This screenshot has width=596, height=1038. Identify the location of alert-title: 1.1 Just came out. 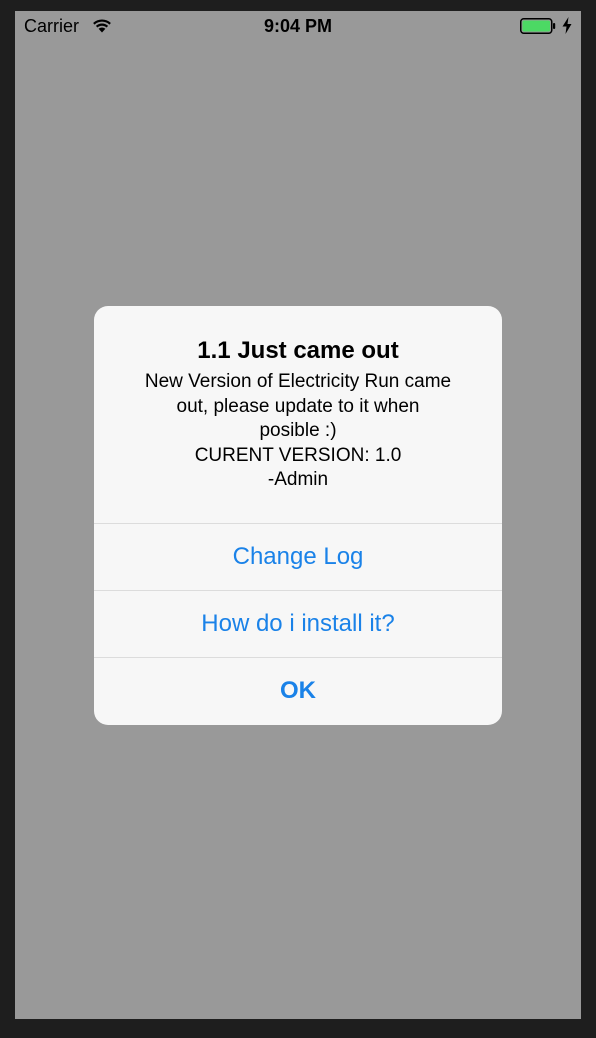
(298, 350).